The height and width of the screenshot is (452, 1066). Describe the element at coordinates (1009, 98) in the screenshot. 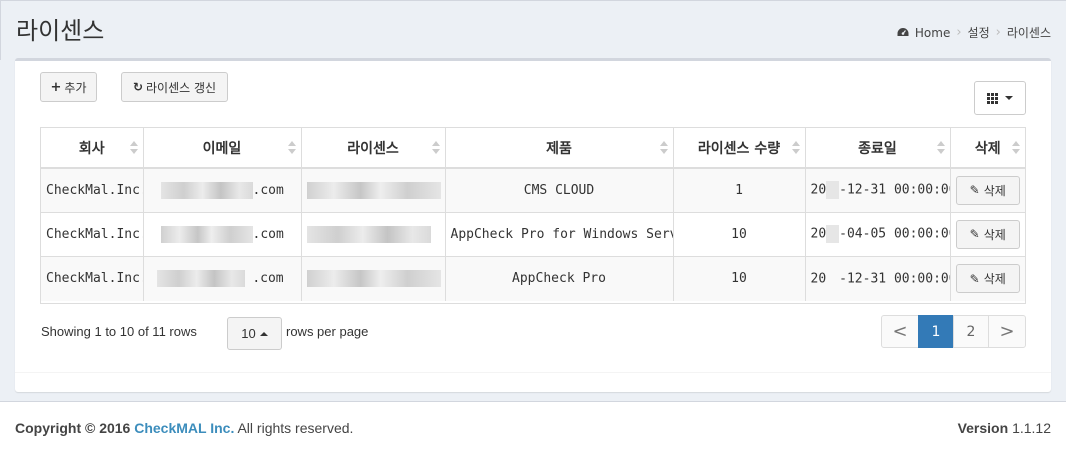

I see `caret-down-icon` at that location.